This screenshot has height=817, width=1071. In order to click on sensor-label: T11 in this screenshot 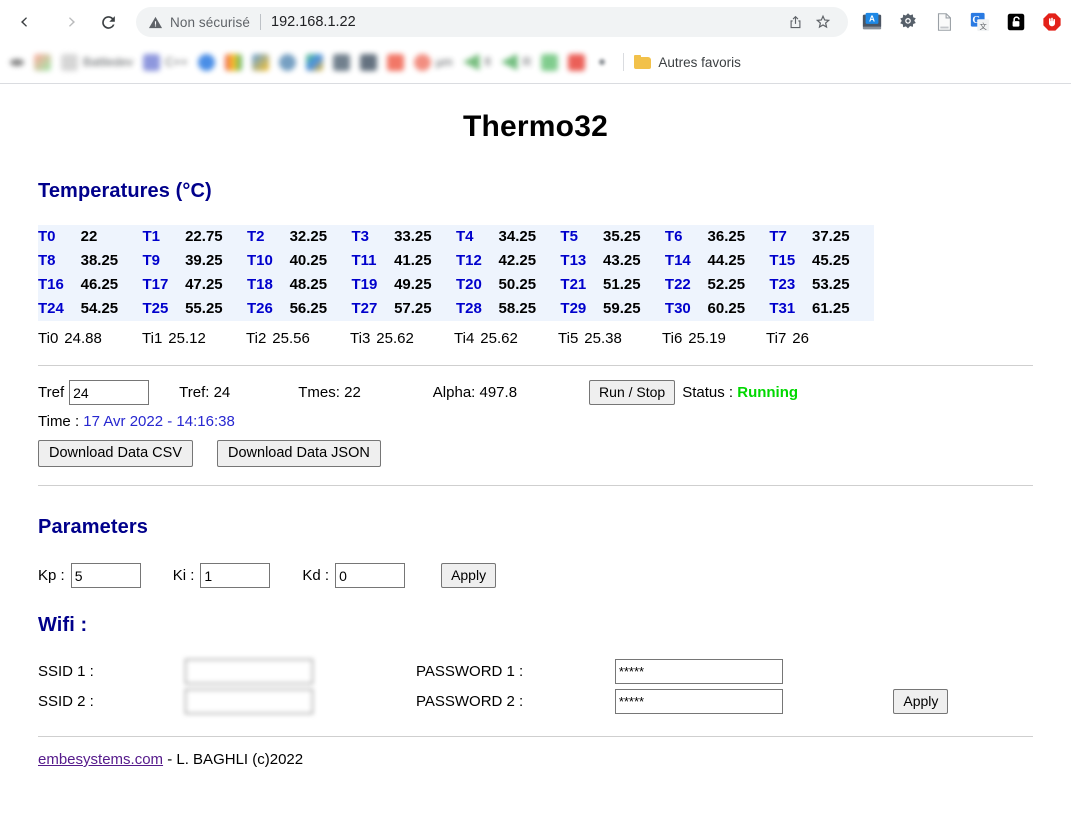, I will do `click(364, 260)`.